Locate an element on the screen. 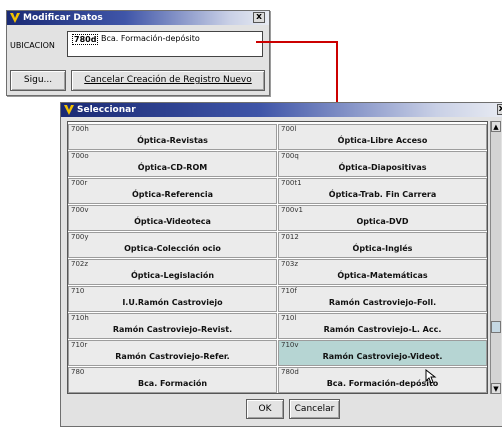 This screenshot has height=427, width=502. location-cell: 7012 Óptica-Inglés is located at coordinates (382, 245).